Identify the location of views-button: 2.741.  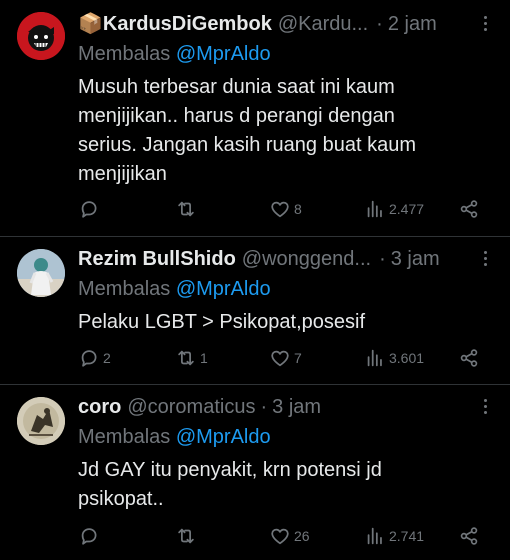
(394, 536).